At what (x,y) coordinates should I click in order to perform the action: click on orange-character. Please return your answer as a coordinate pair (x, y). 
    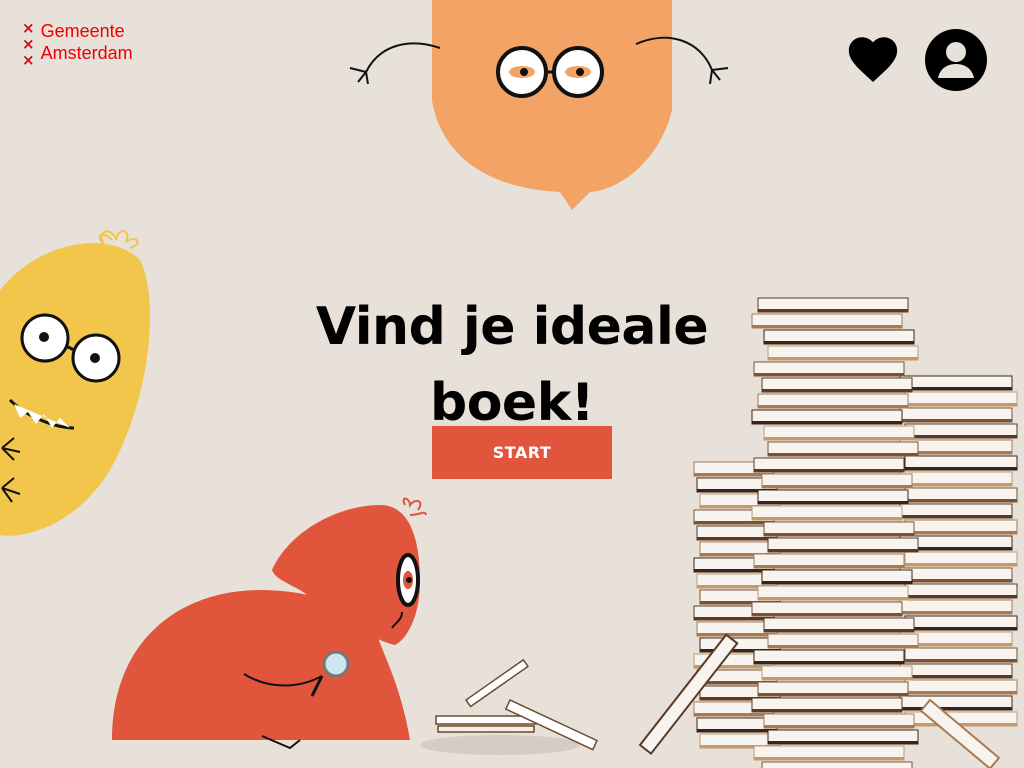
    Looking at the image, I should click on (539, 105).